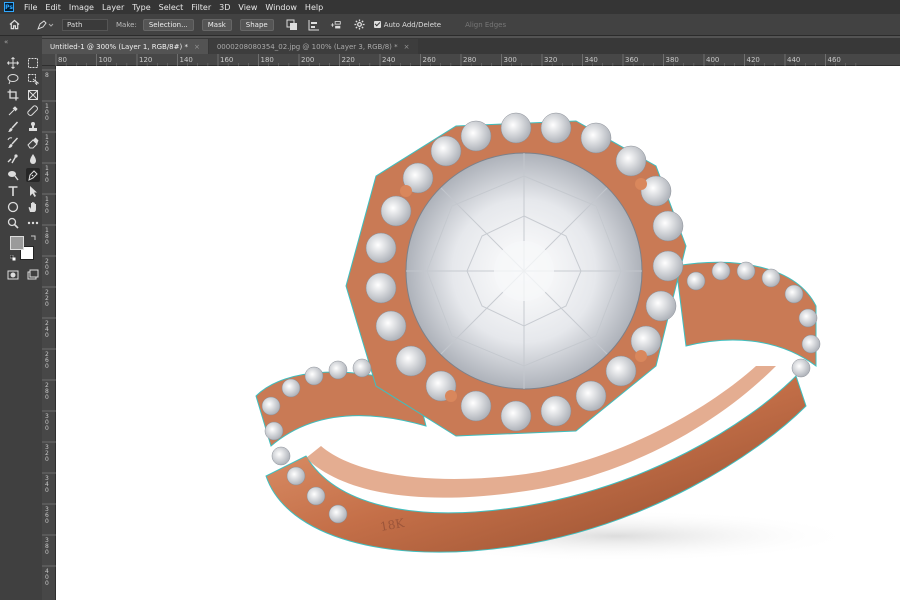 The width and height of the screenshot is (900, 600). What do you see at coordinates (119, 46) in the screenshot?
I see `tab-title: Untitled-1 @ 300% (Layer 1, RGB/8#) *` at bounding box center [119, 46].